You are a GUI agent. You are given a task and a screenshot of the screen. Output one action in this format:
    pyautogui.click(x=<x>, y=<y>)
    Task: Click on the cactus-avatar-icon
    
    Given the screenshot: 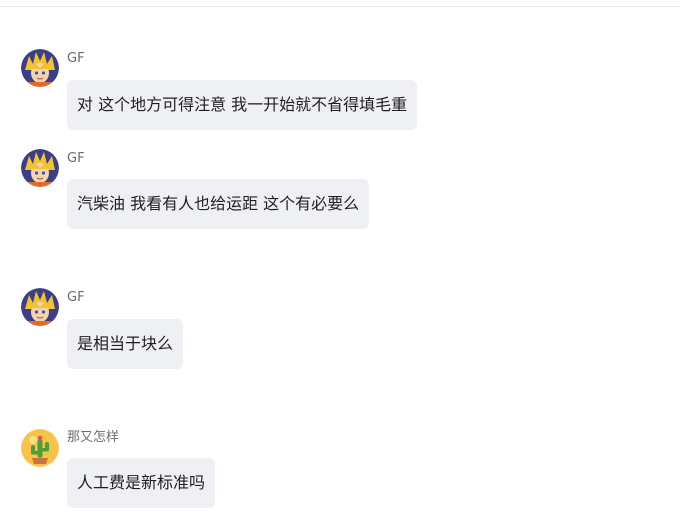 What is the action you would take?
    pyautogui.click(x=40, y=448)
    